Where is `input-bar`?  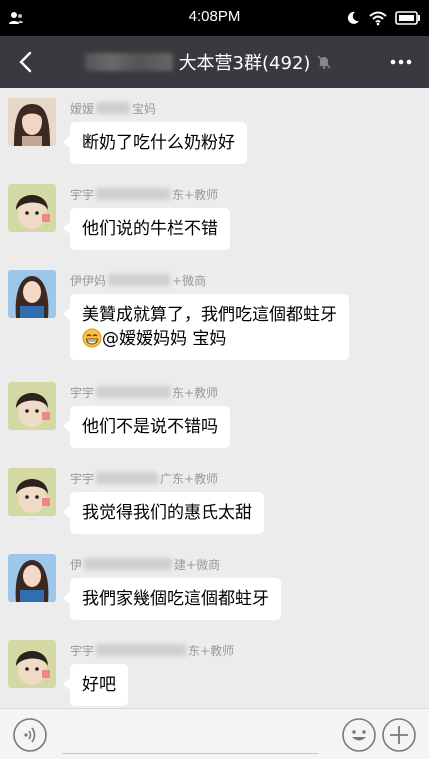
input-bar is located at coordinates (214, 733).